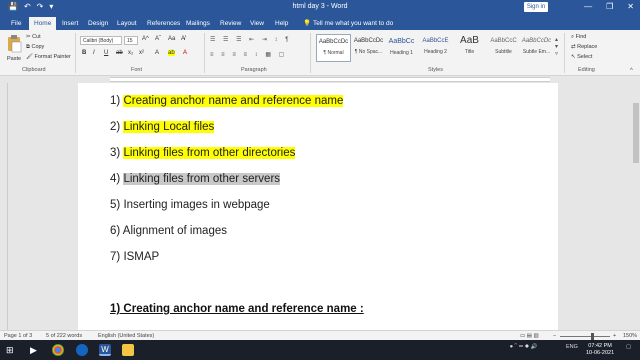 The width and height of the screenshot is (640, 360). Describe the element at coordinates (592, 336) in the screenshot. I see `zoom-slider-knob` at that location.